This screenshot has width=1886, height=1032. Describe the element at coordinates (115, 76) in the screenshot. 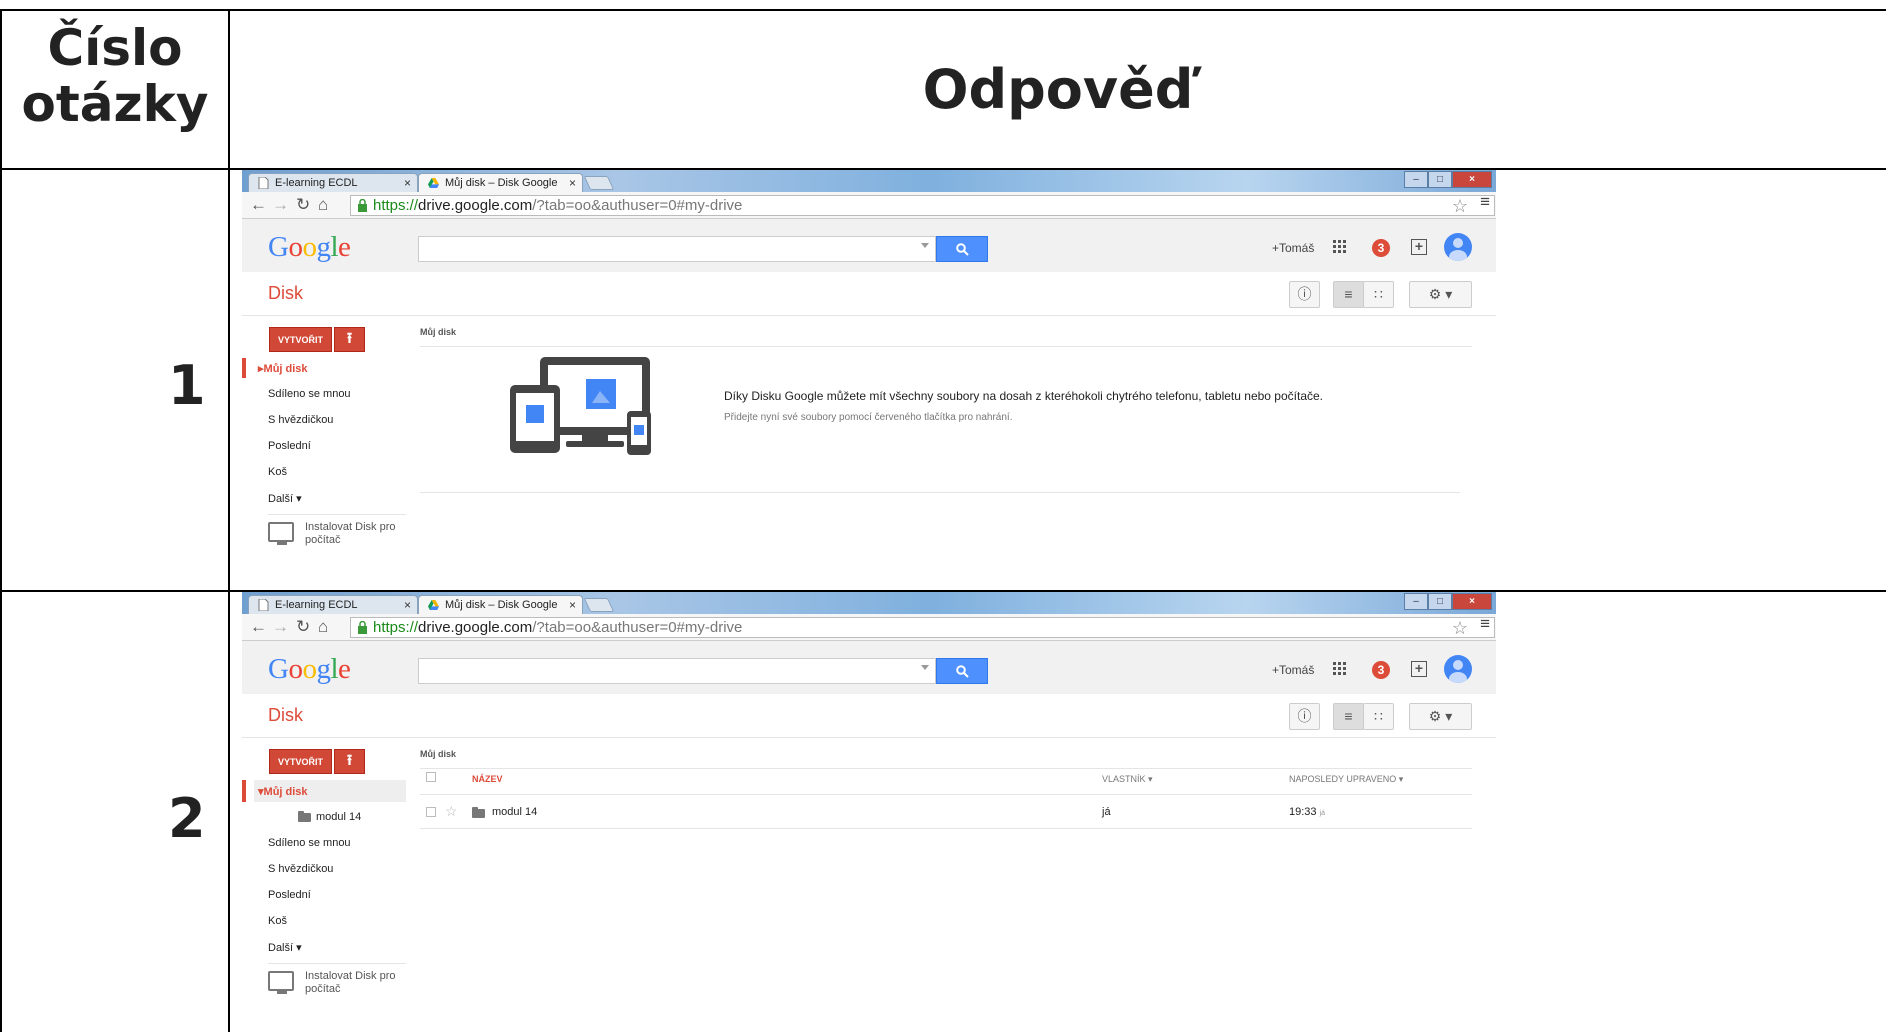

I see `header-question-number: Číslo otázky` at that location.